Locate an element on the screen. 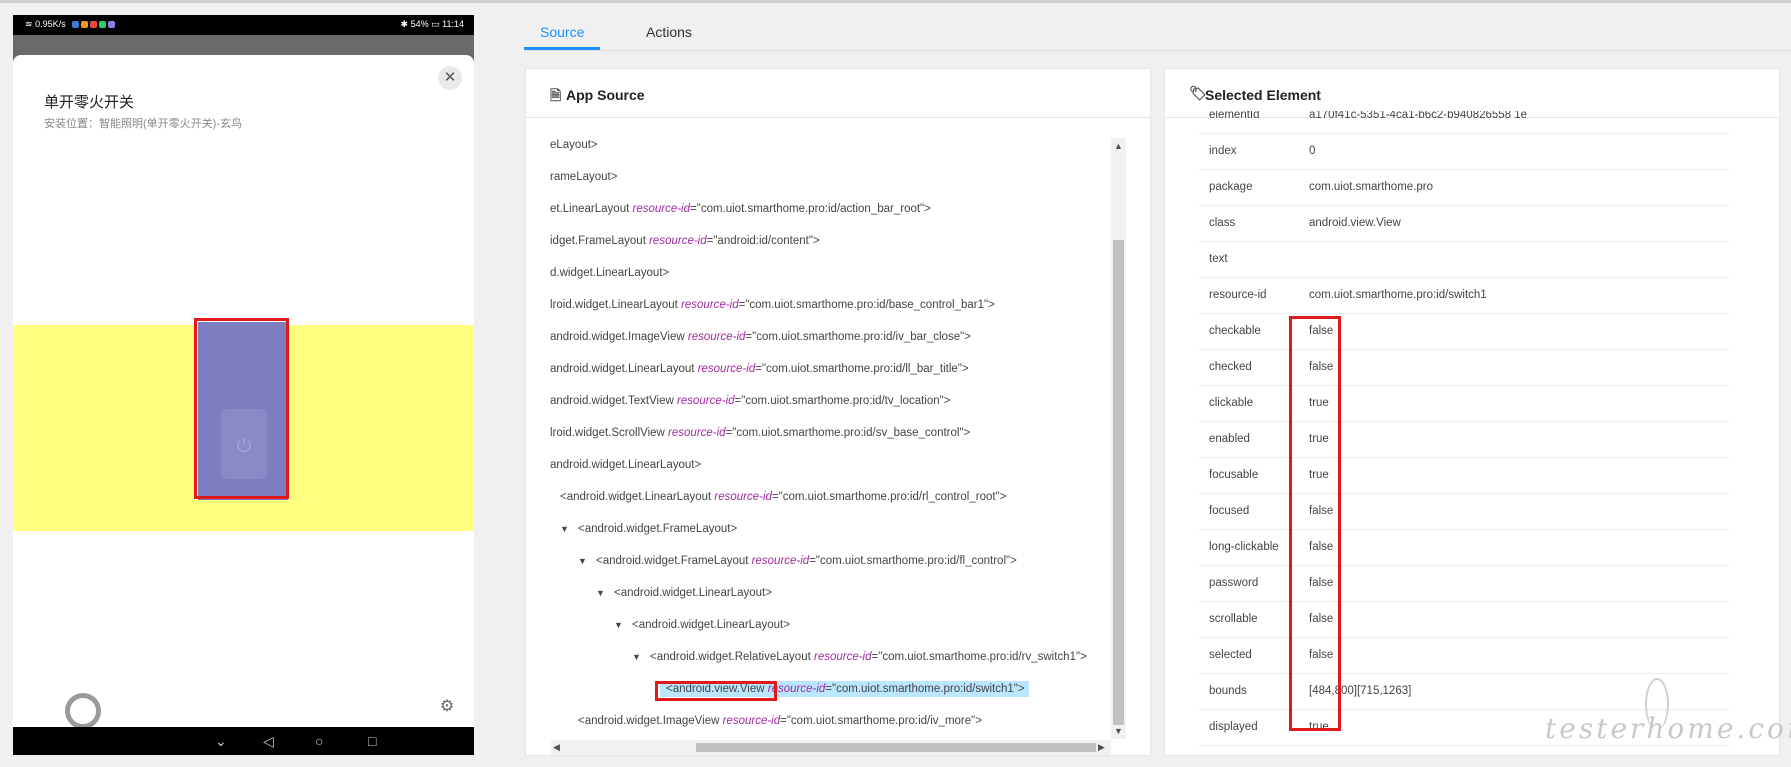 The image size is (1791, 767). attribute-key: enabled is located at coordinates (1229, 439).